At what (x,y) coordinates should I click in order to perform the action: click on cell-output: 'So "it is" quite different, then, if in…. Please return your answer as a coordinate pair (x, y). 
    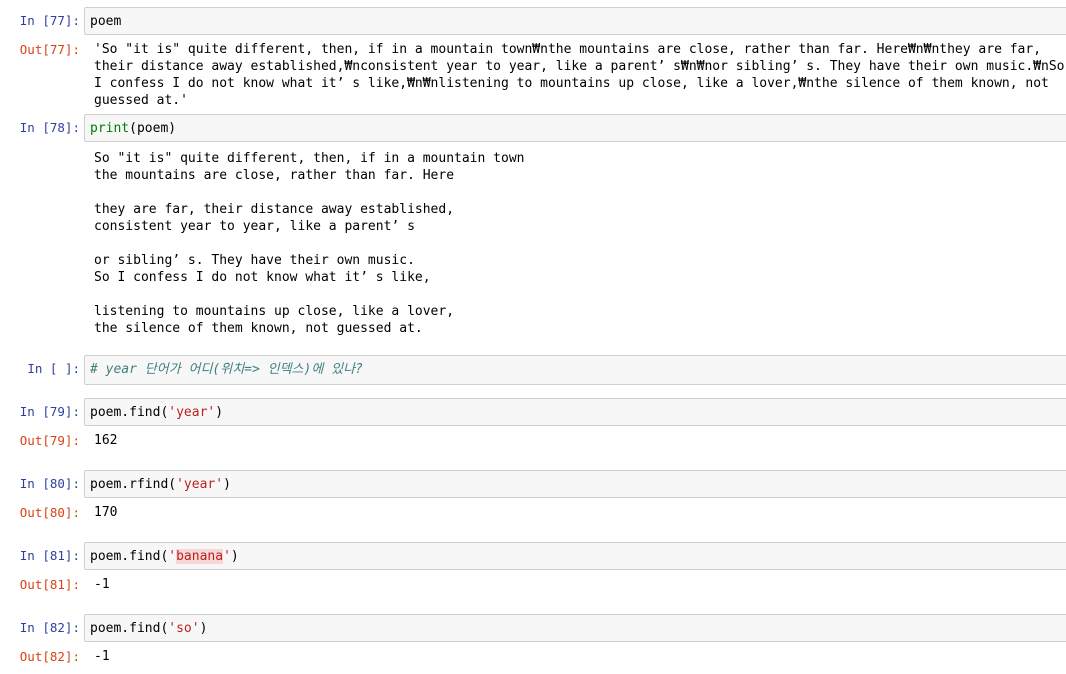
    Looking at the image, I should click on (579, 75).